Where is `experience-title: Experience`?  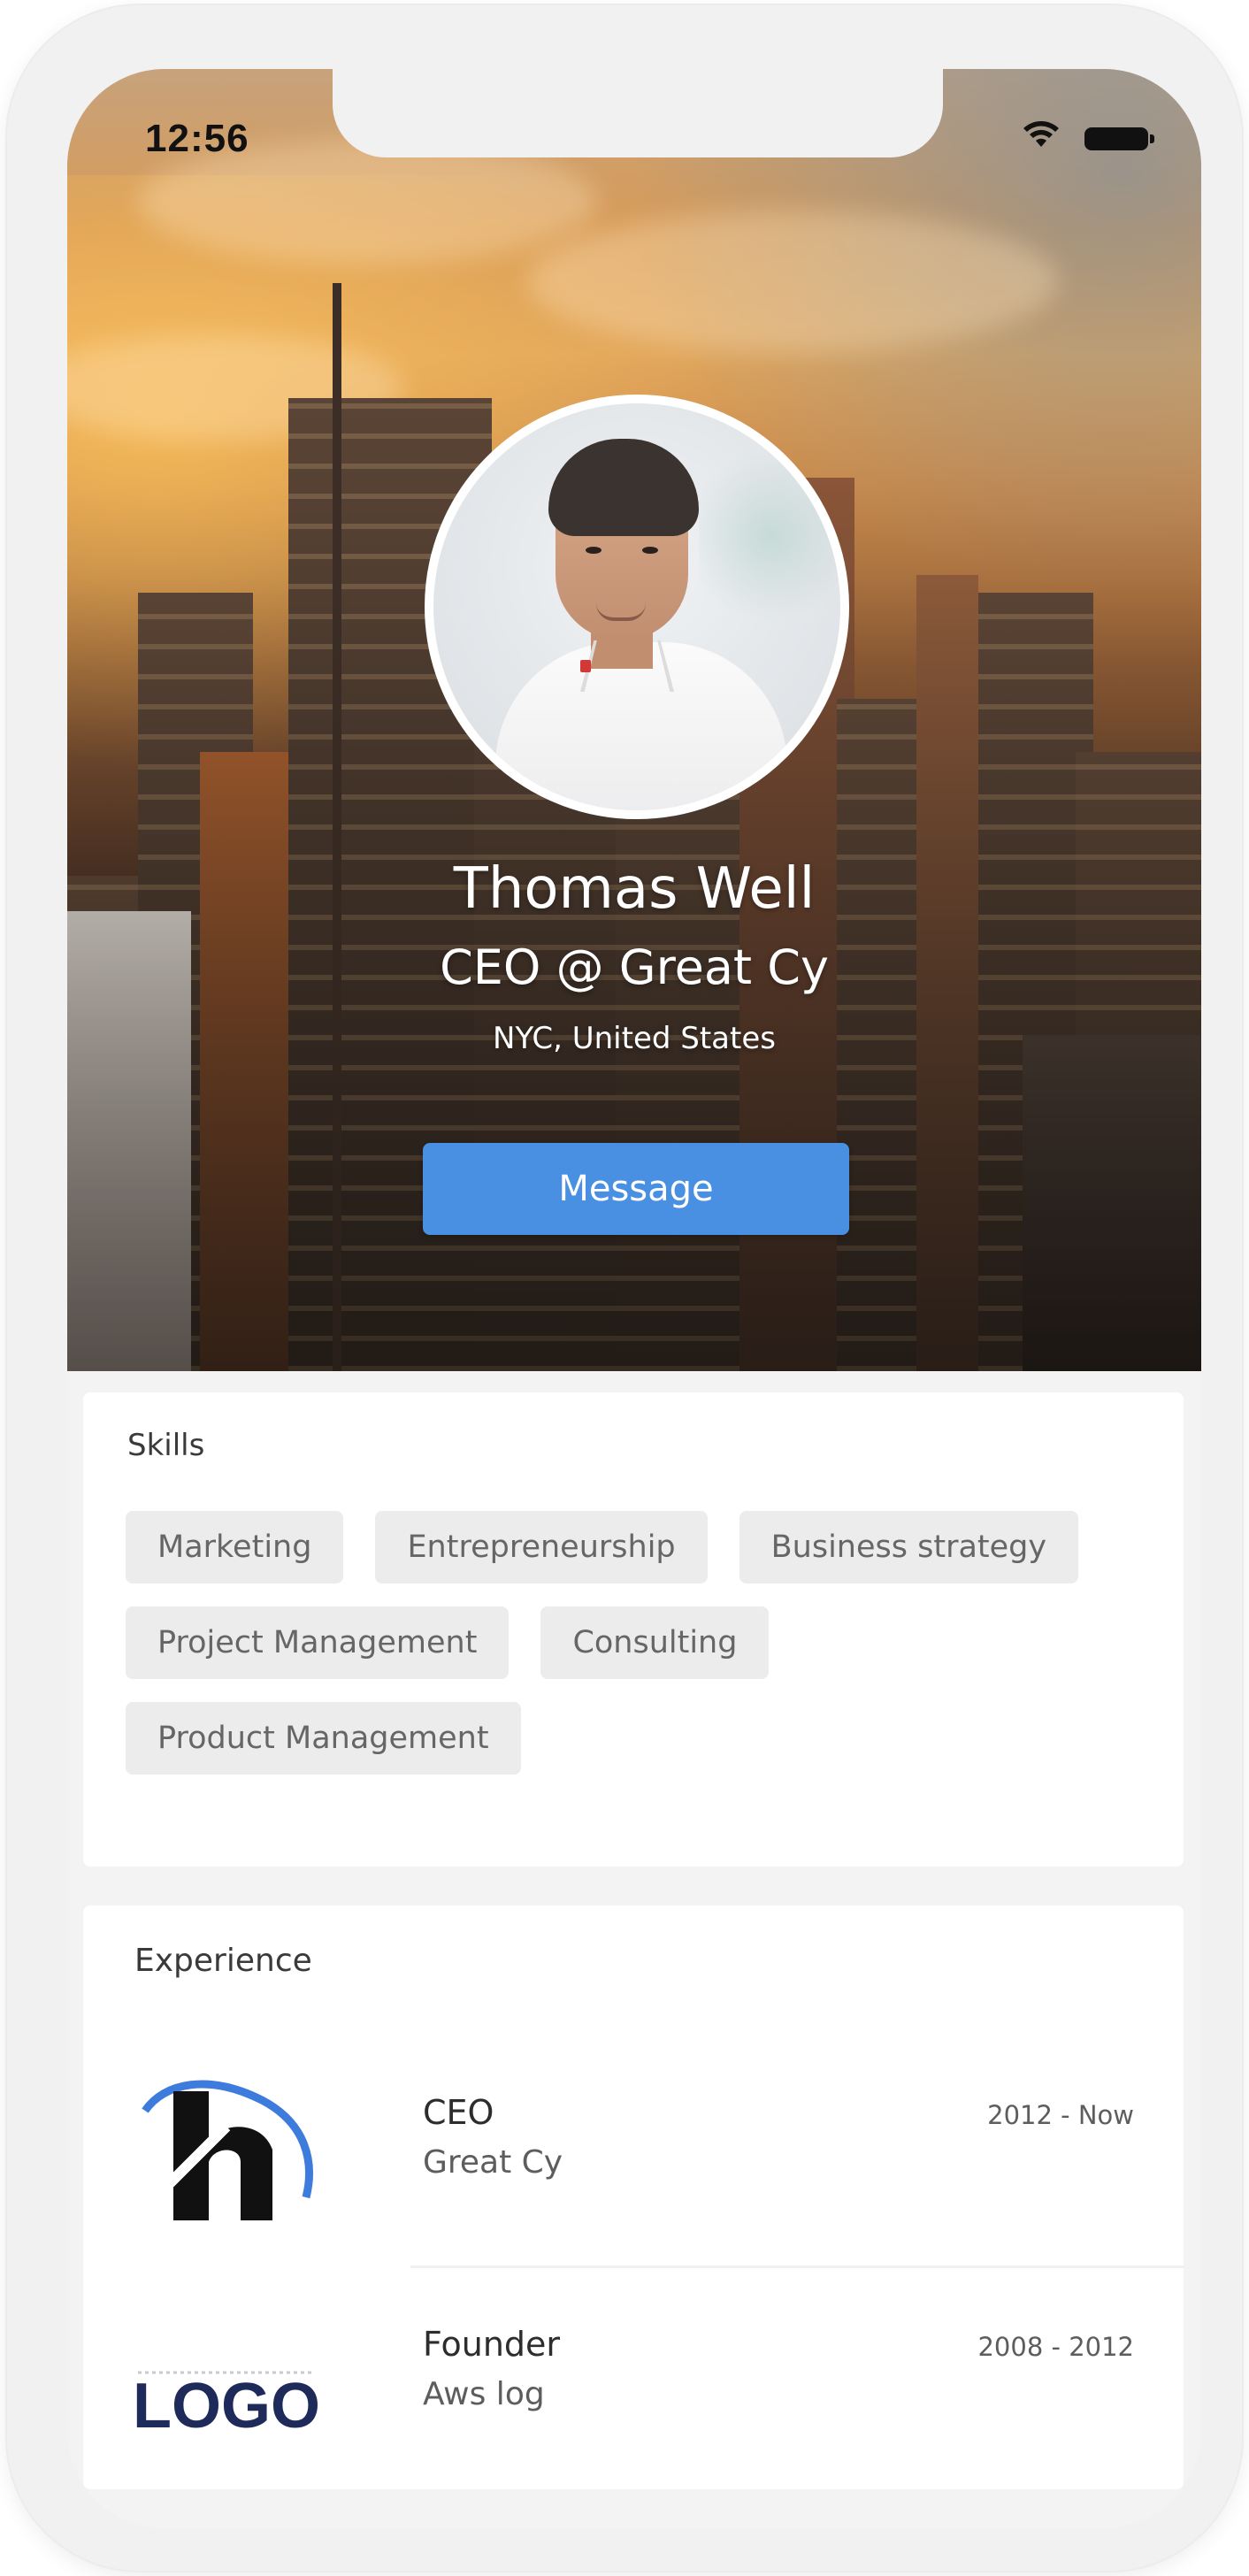
experience-title: Experience is located at coordinates (223, 1961).